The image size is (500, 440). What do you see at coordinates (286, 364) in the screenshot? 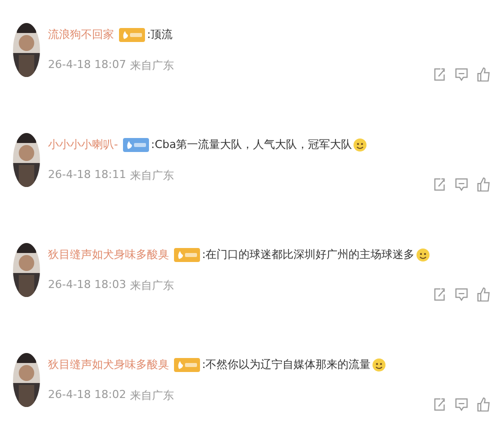
I see `comment-text: :不然你以为辽宁自媒体那来的流量` at bounding box center [286, 364].